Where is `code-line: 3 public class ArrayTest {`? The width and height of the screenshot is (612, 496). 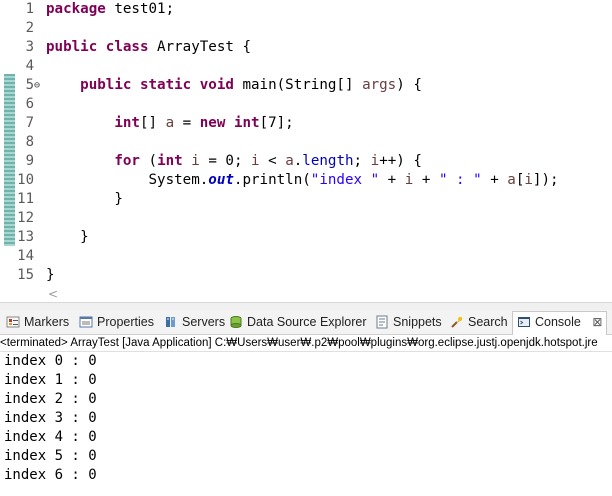
code-line: 3 public class ArrayTest { is located at coordinates (306, 47).